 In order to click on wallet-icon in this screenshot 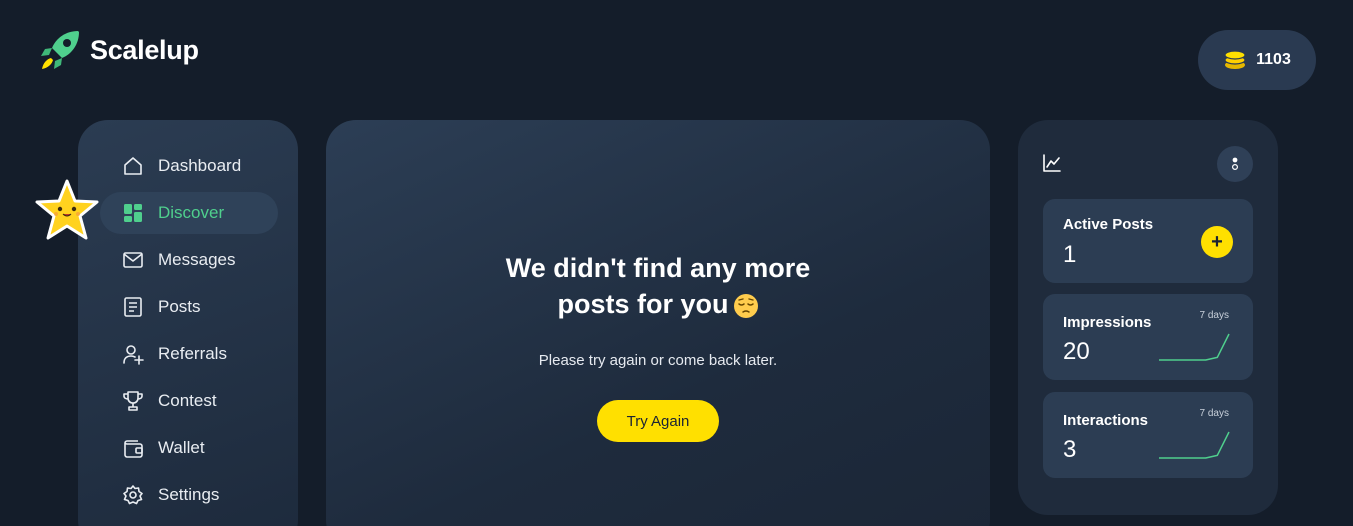, I will do `click(133, 448)`.